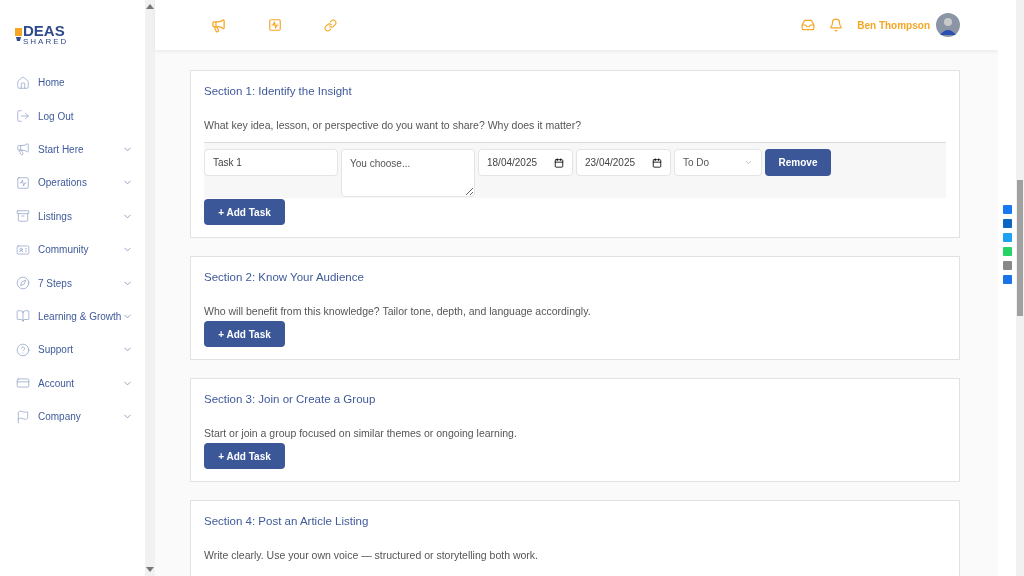 Image resolution: width=1024 pixels, height=576 pixels. I want to click on sidebar-item: Company, so click(72, 416).